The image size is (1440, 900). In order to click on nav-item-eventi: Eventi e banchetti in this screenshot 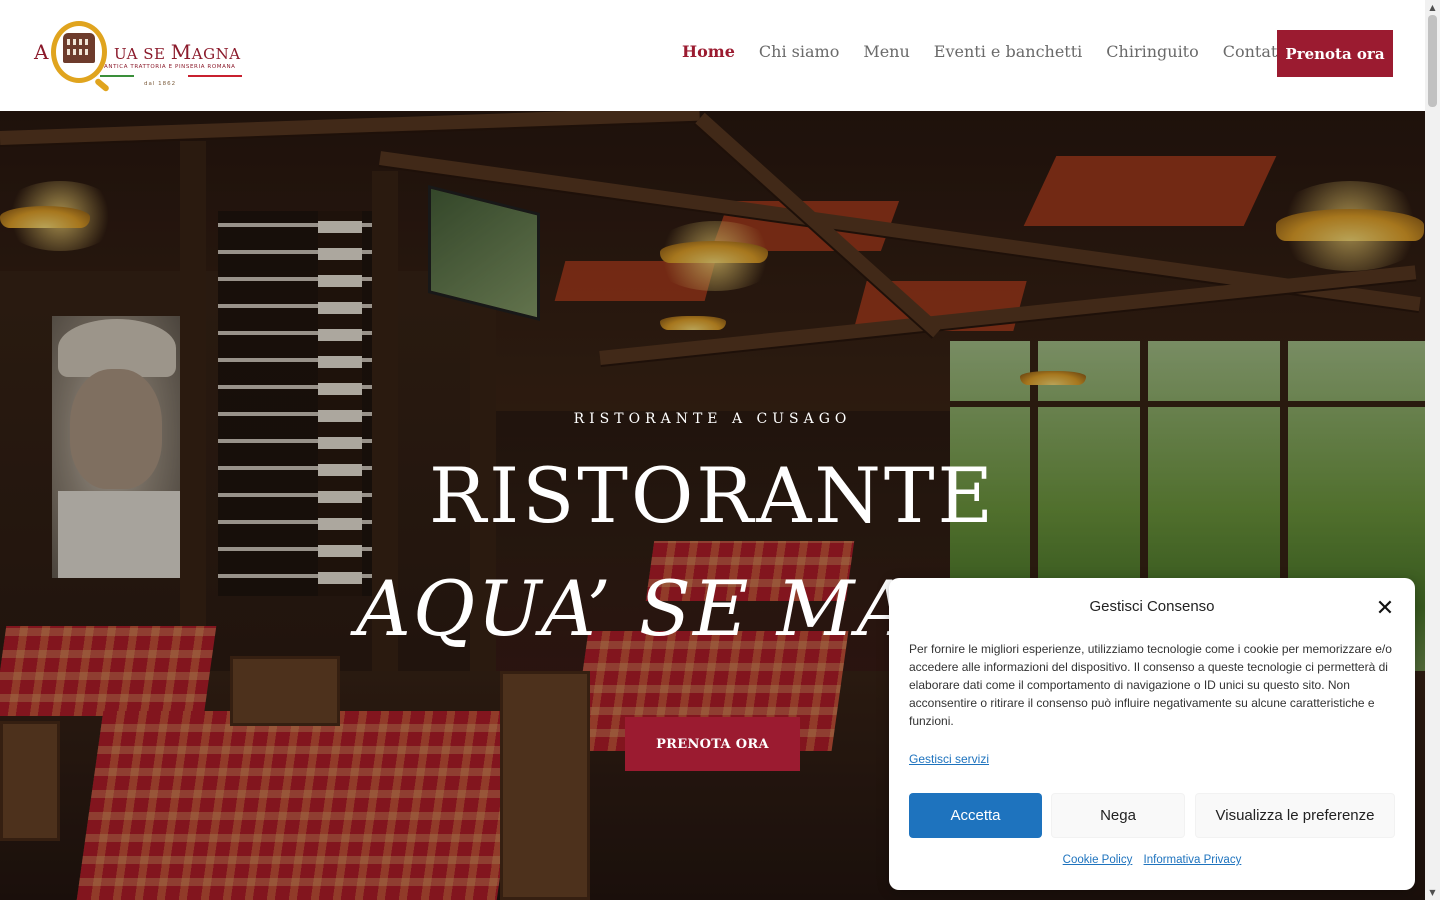, I will do `click(1008, 54)`.